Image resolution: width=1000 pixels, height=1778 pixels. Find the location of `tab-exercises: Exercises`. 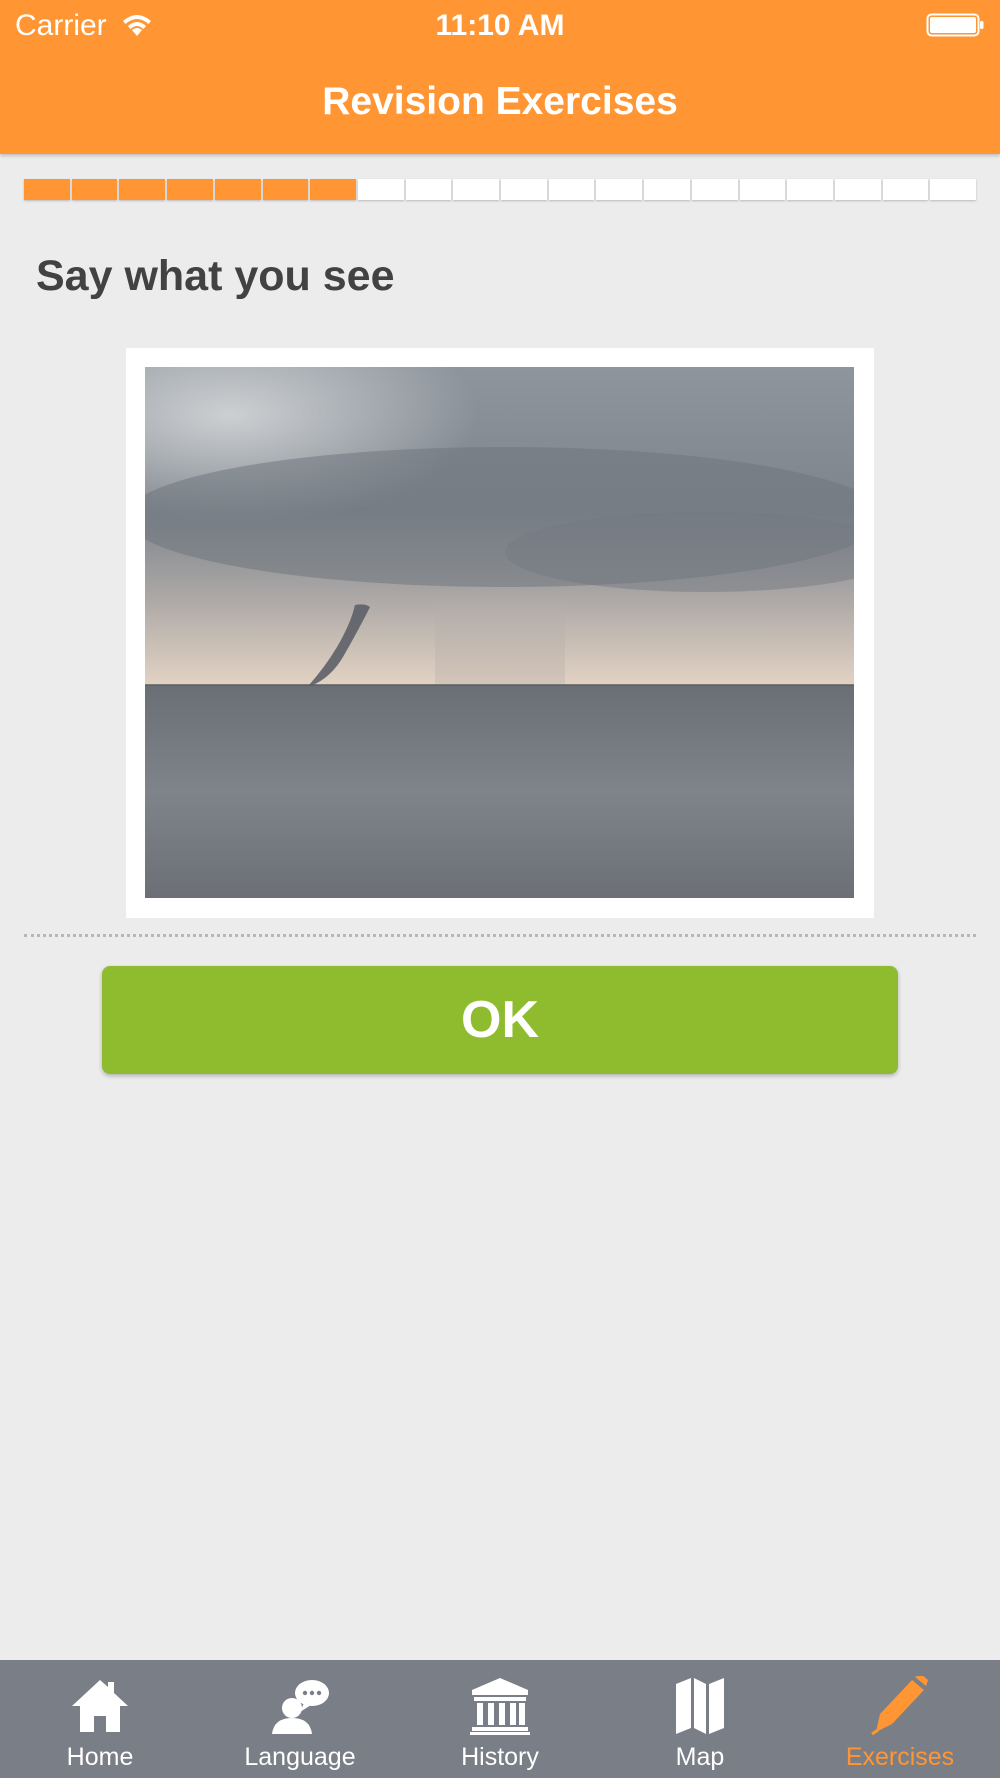

tab-exercises: Exercises is located at coordinates (900, 1719).